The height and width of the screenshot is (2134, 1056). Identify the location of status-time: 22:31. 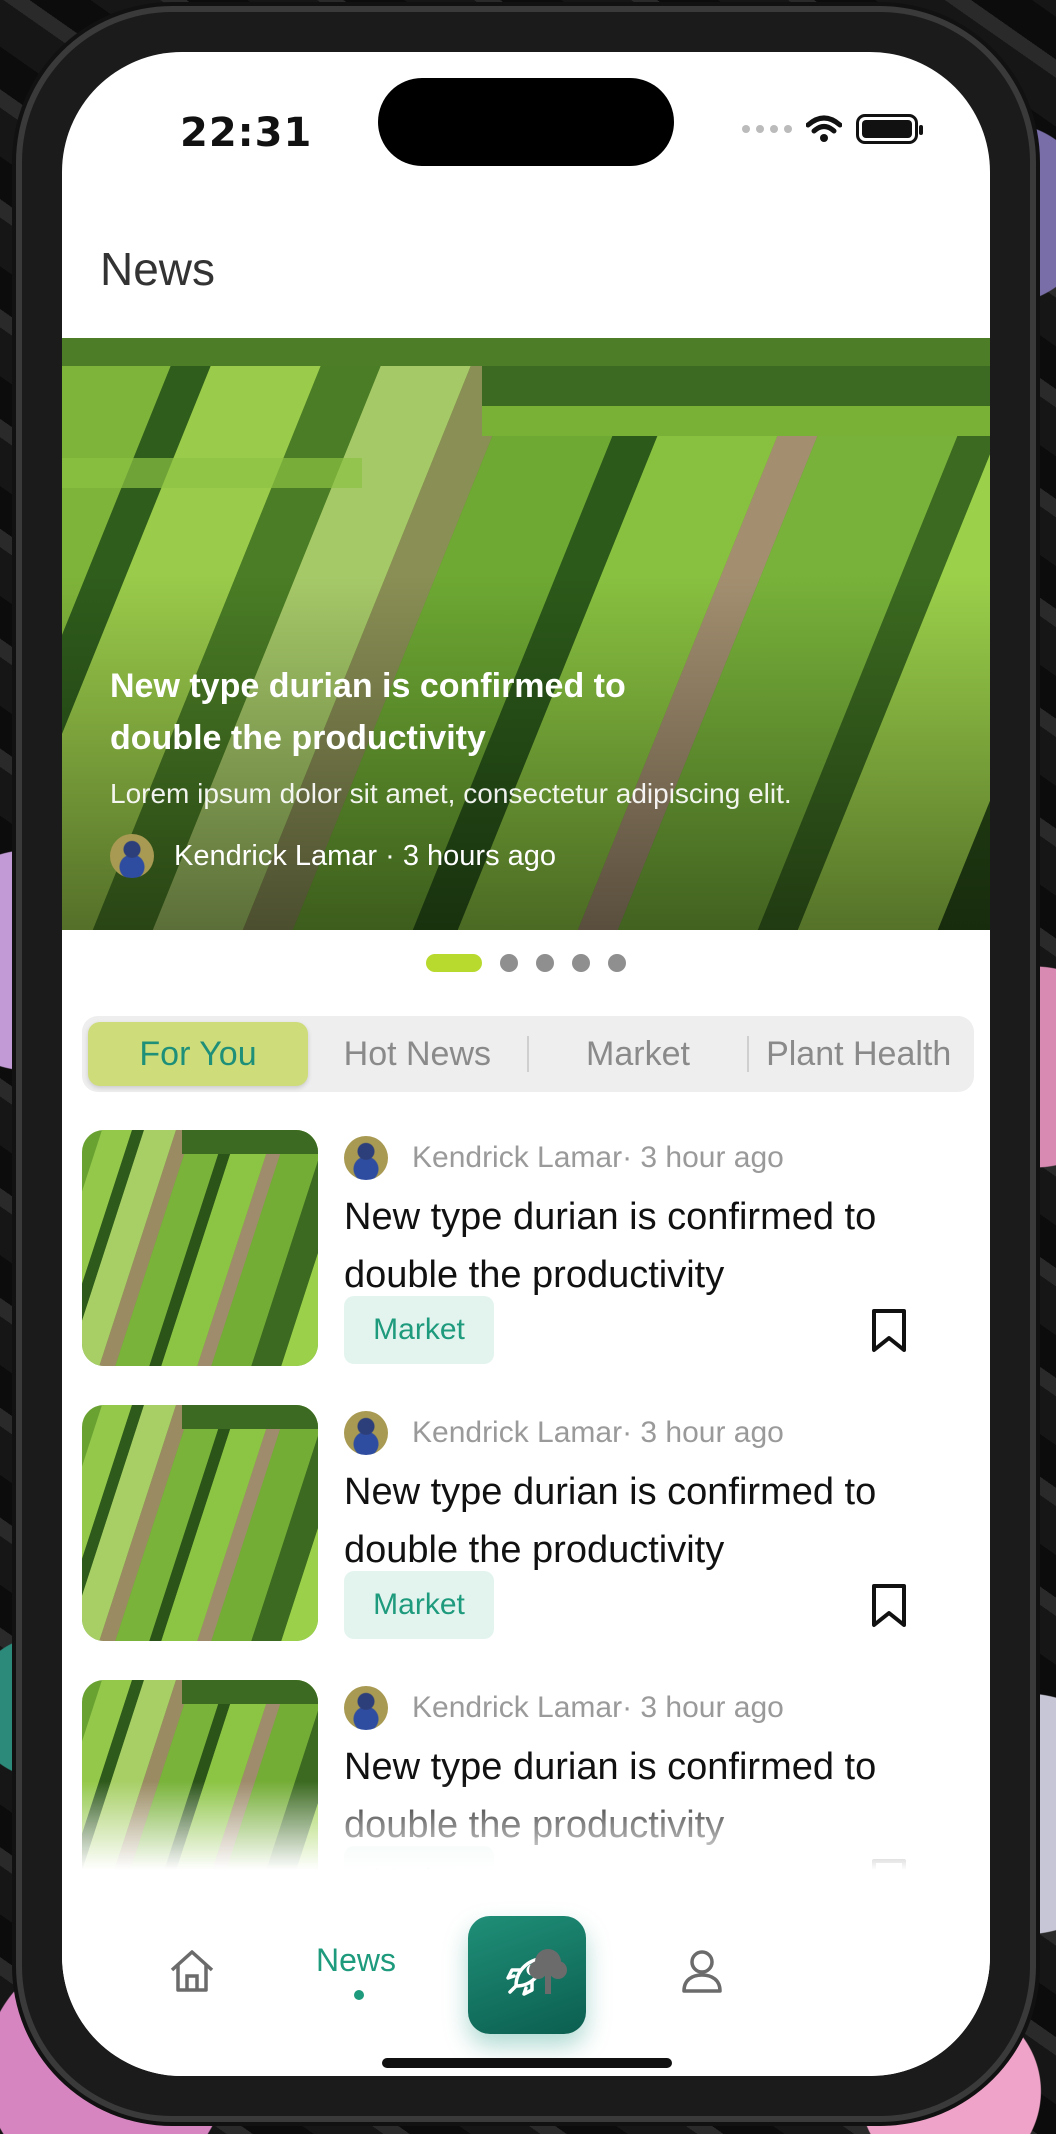
(246, 133).